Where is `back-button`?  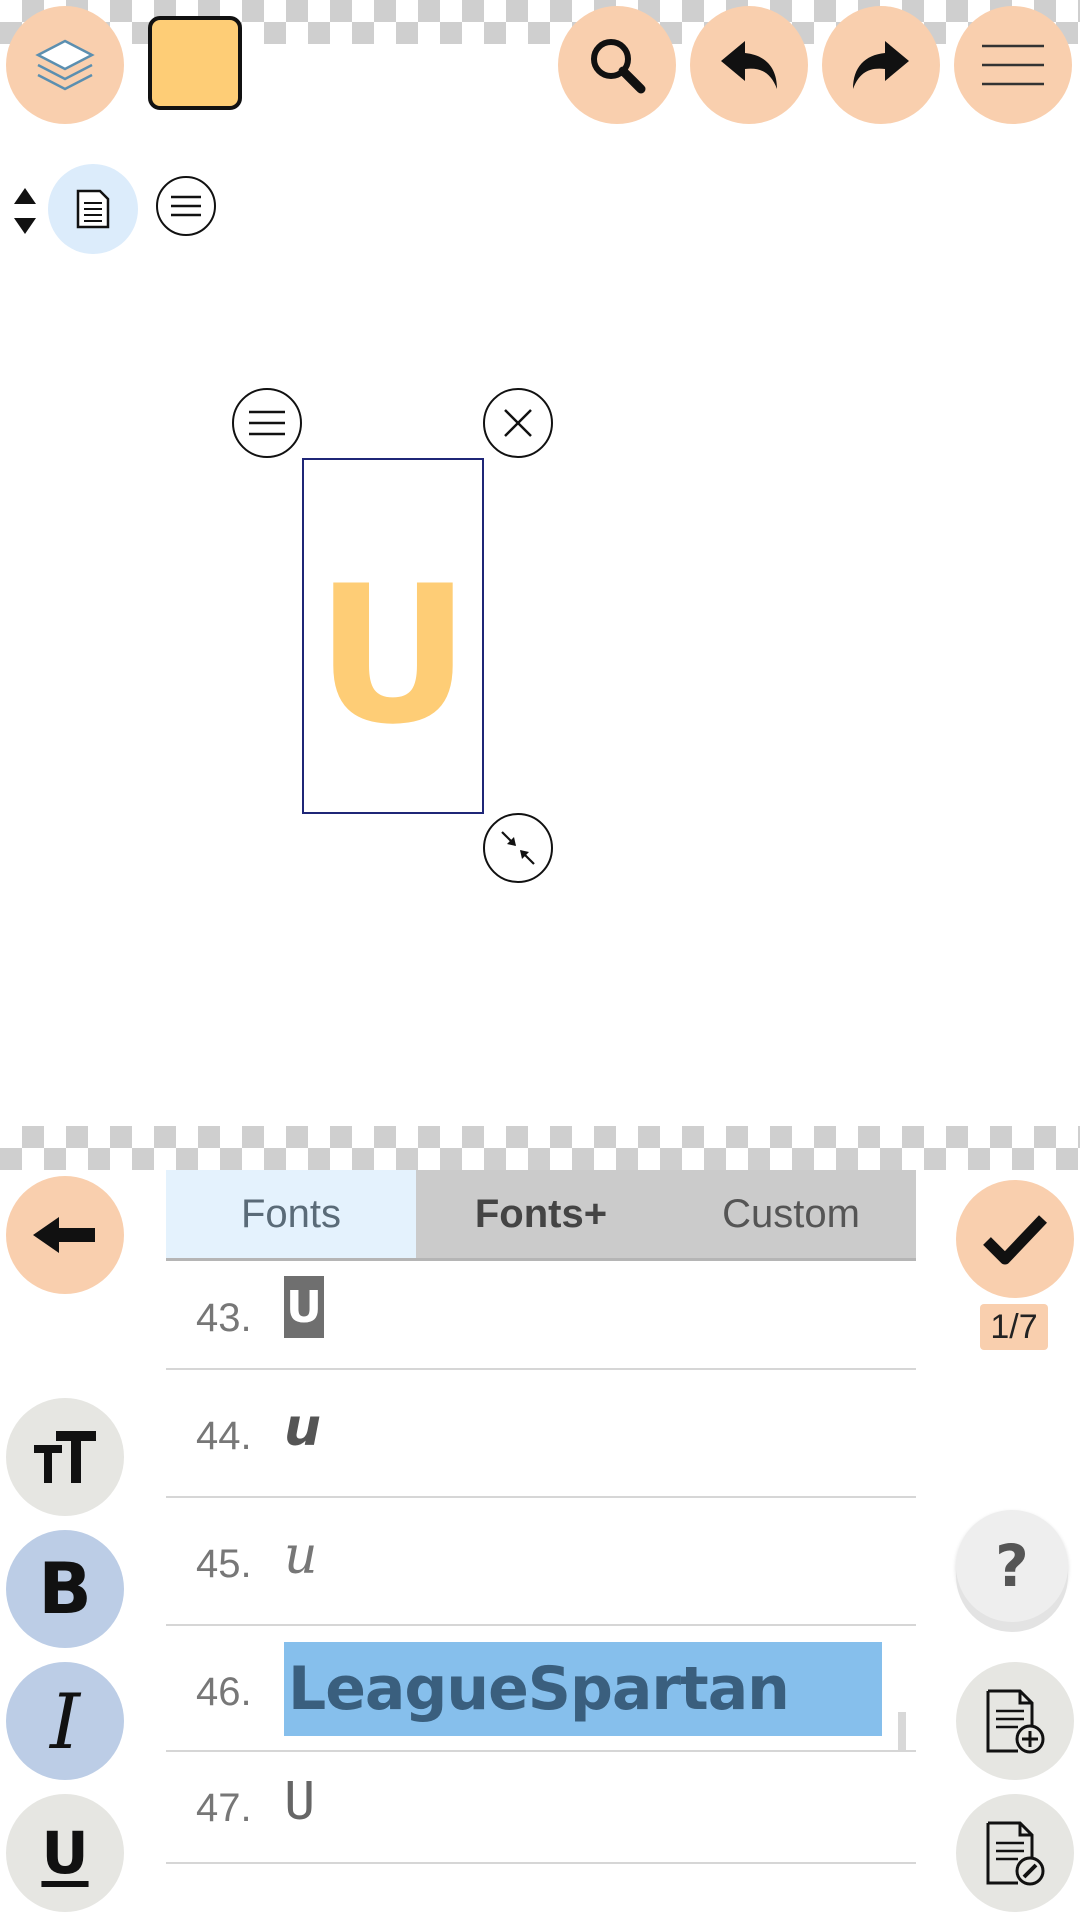 back-button is located at coordinates (65, 1235).